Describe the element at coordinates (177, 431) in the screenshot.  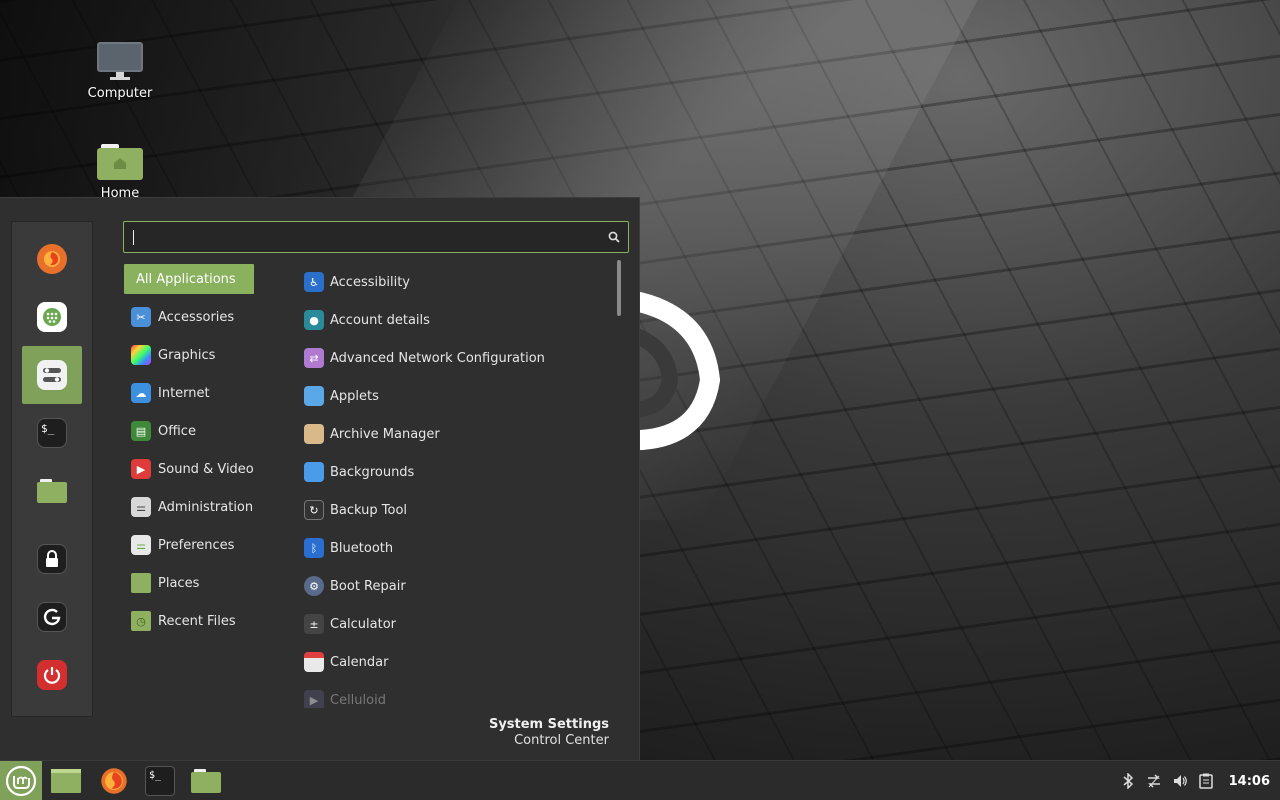
I see `category-label: Office` at that location.